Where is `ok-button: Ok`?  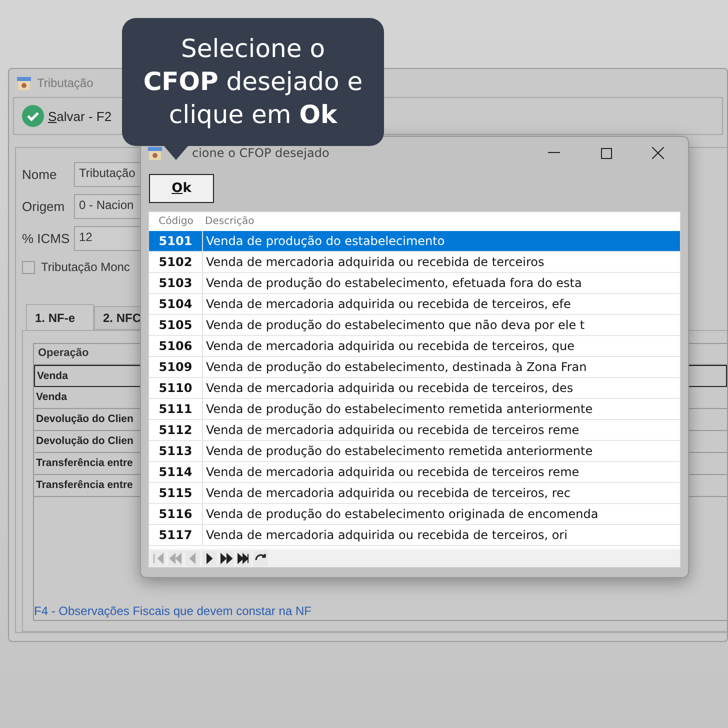
ok-button: Ok is located at coordinates (181, 188).